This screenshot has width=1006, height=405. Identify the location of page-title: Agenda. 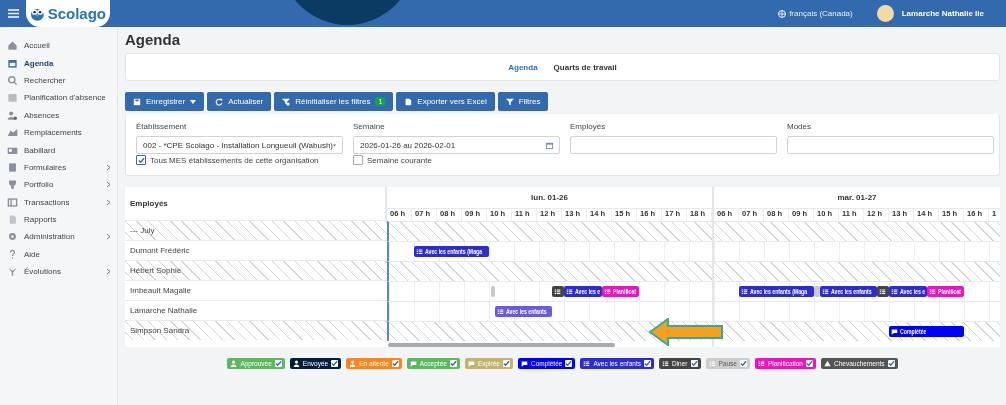
(153, 40).